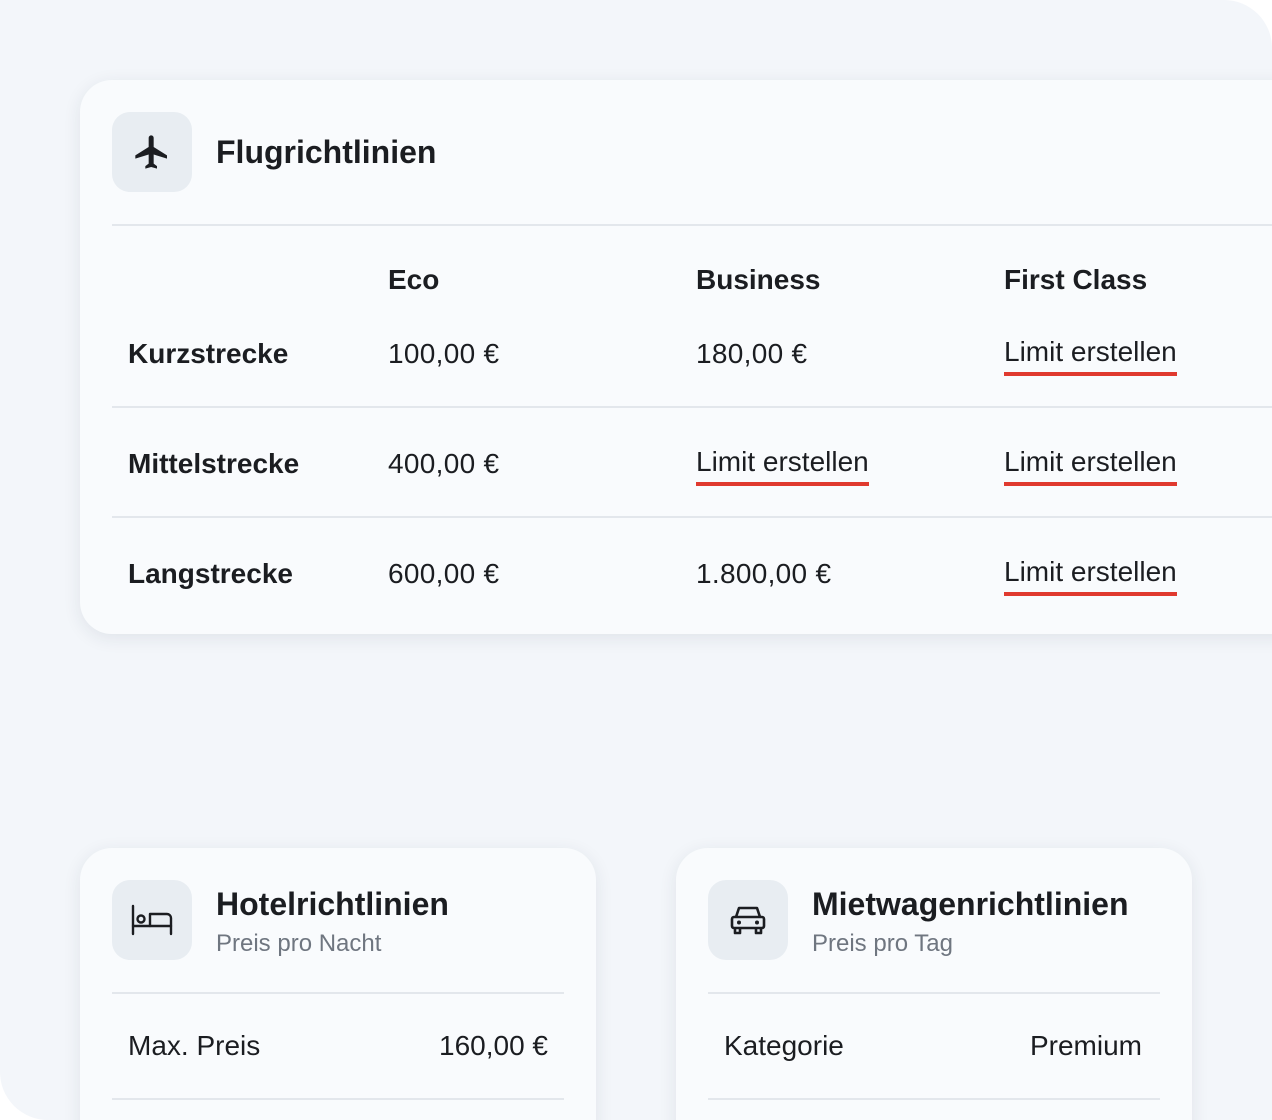  I want to click on hotel-max-price-value: 160,00 €, so click(493, 1045).